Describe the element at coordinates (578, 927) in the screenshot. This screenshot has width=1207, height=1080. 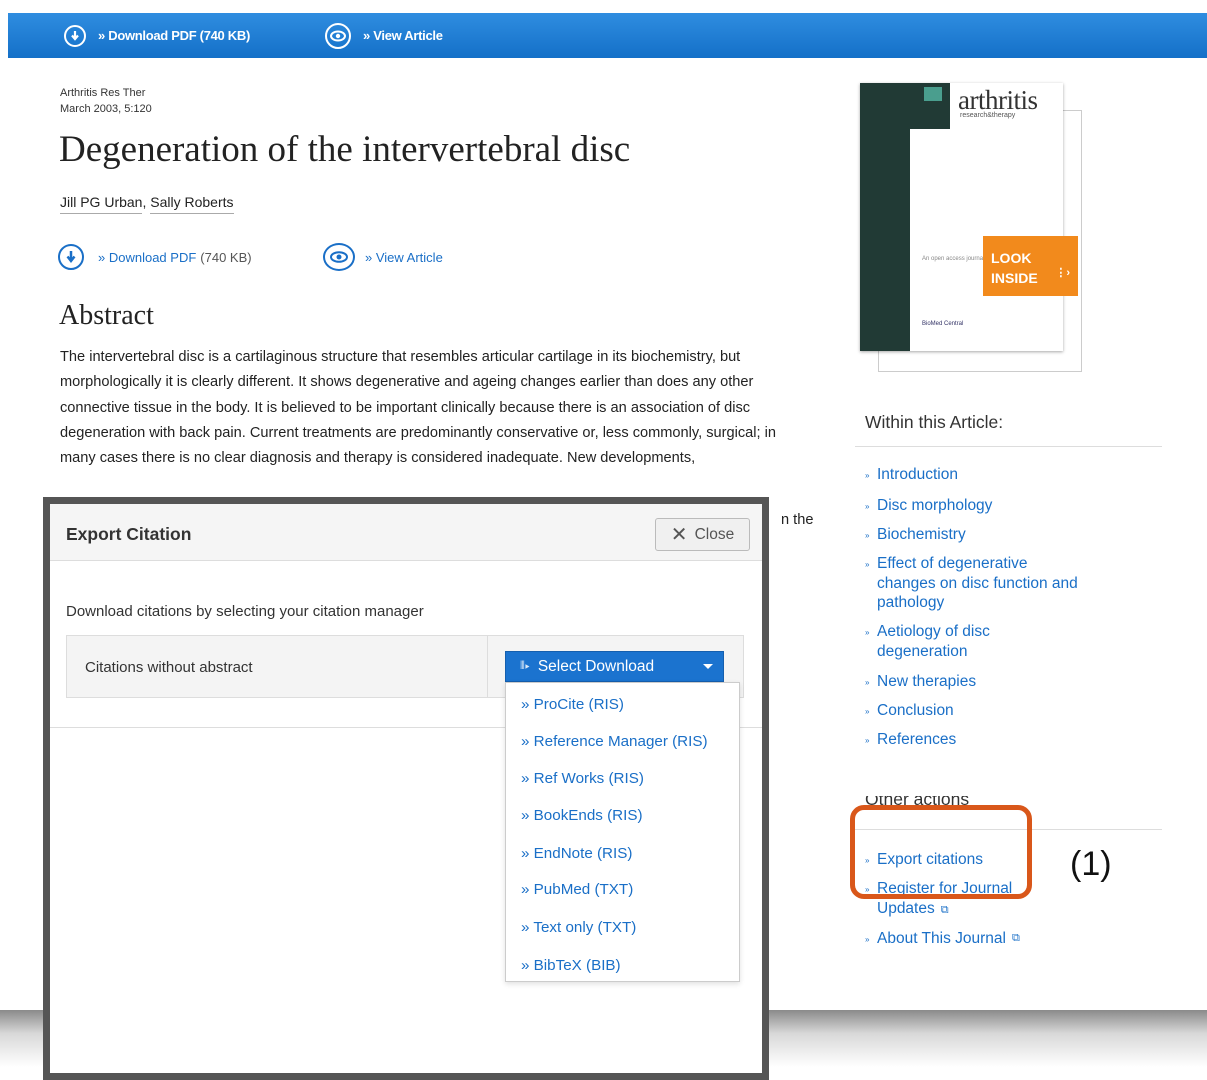
I see `menu-item-text-only: » Text only (TXT)` at that location.